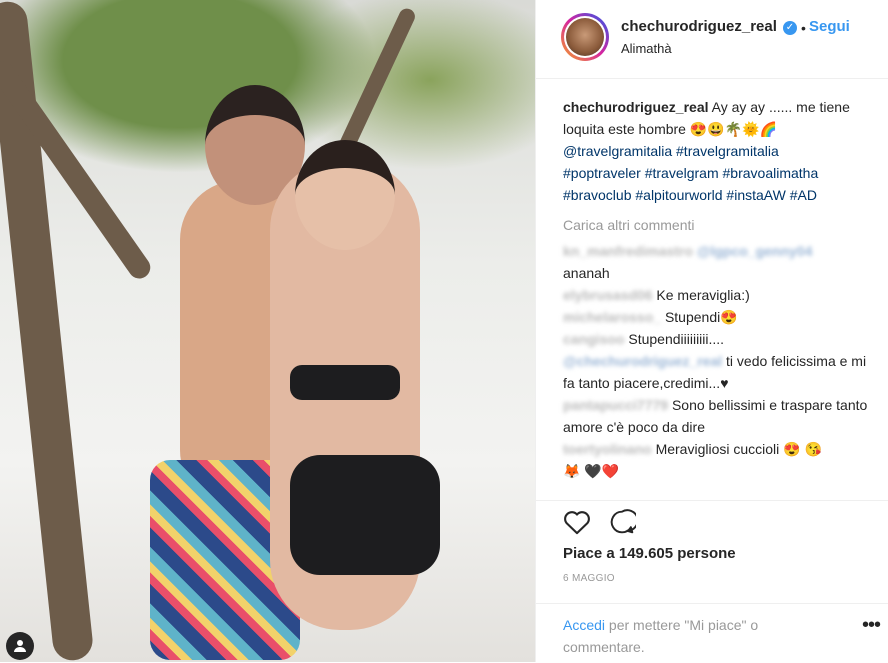  Describe the element at coordinates (690, 173) in the screenshot. I see `caption-hashtags: #poptraveler #travelgram #bravoalimatha` at that location.